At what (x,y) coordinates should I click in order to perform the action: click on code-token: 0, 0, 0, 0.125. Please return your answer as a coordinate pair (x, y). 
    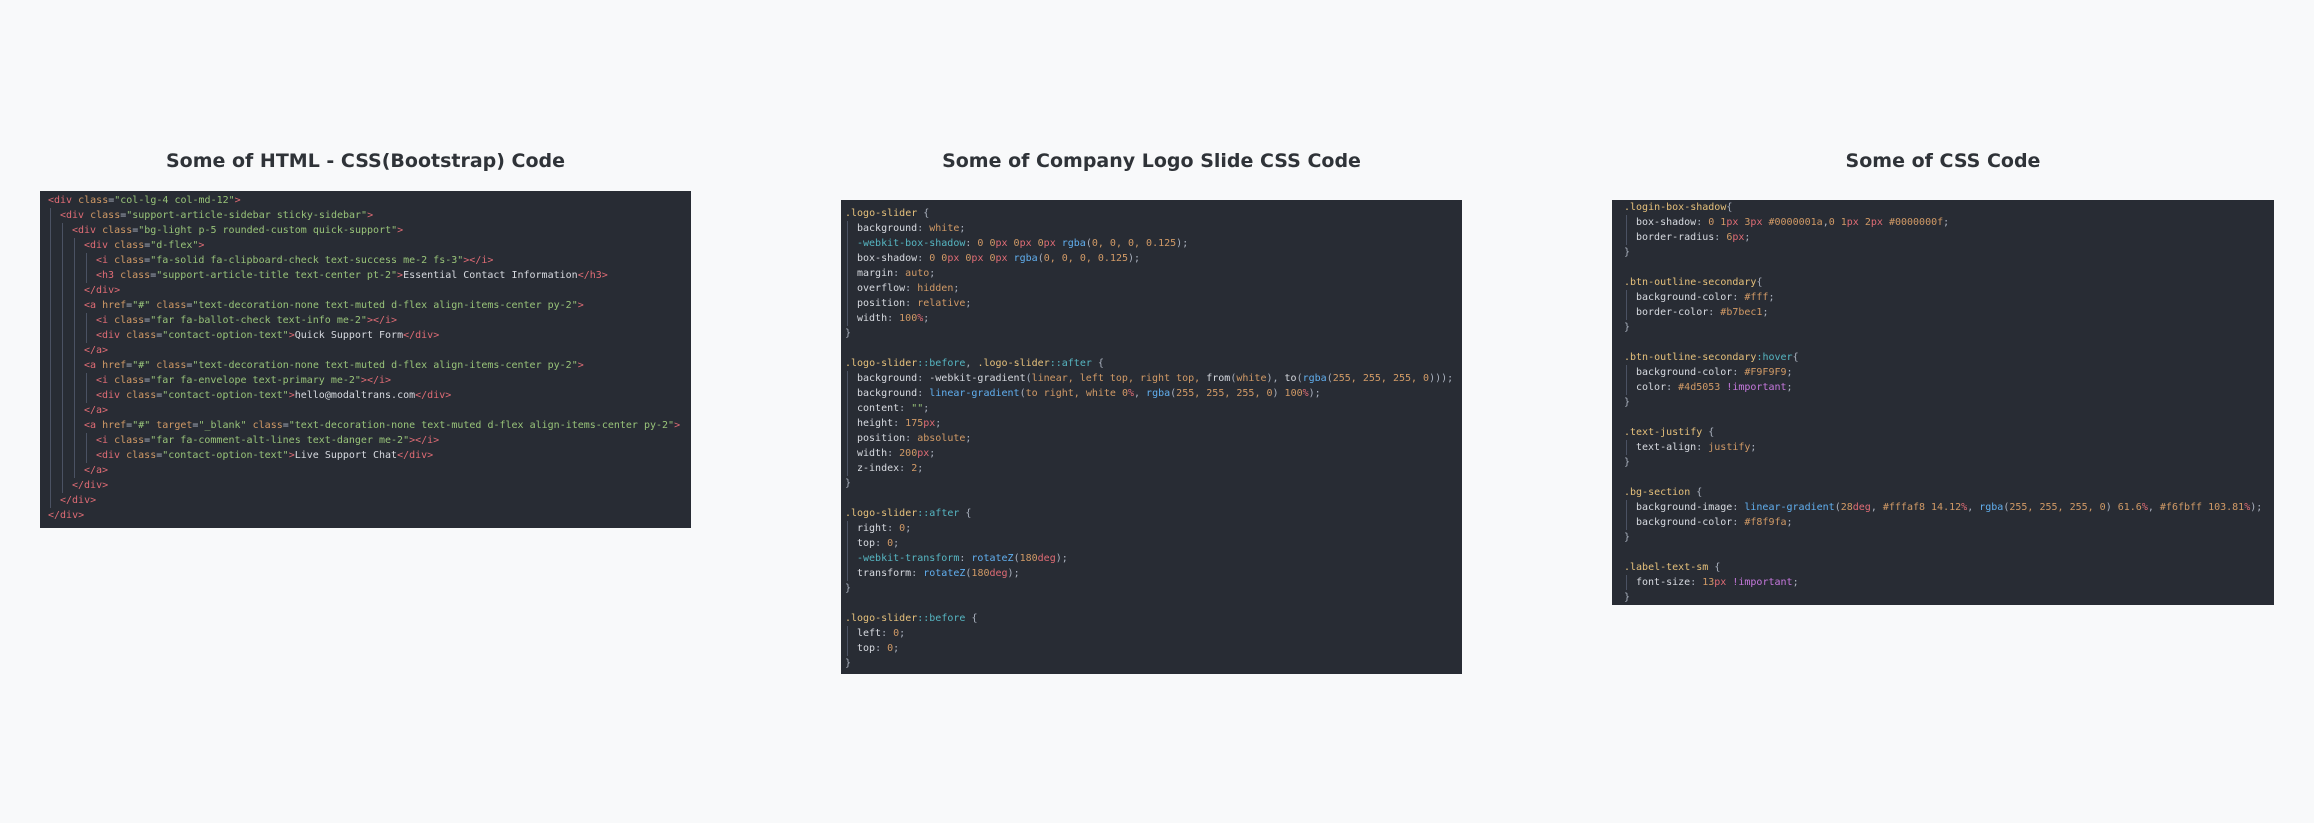
    Looking at the image, I should click on (1086, 258).